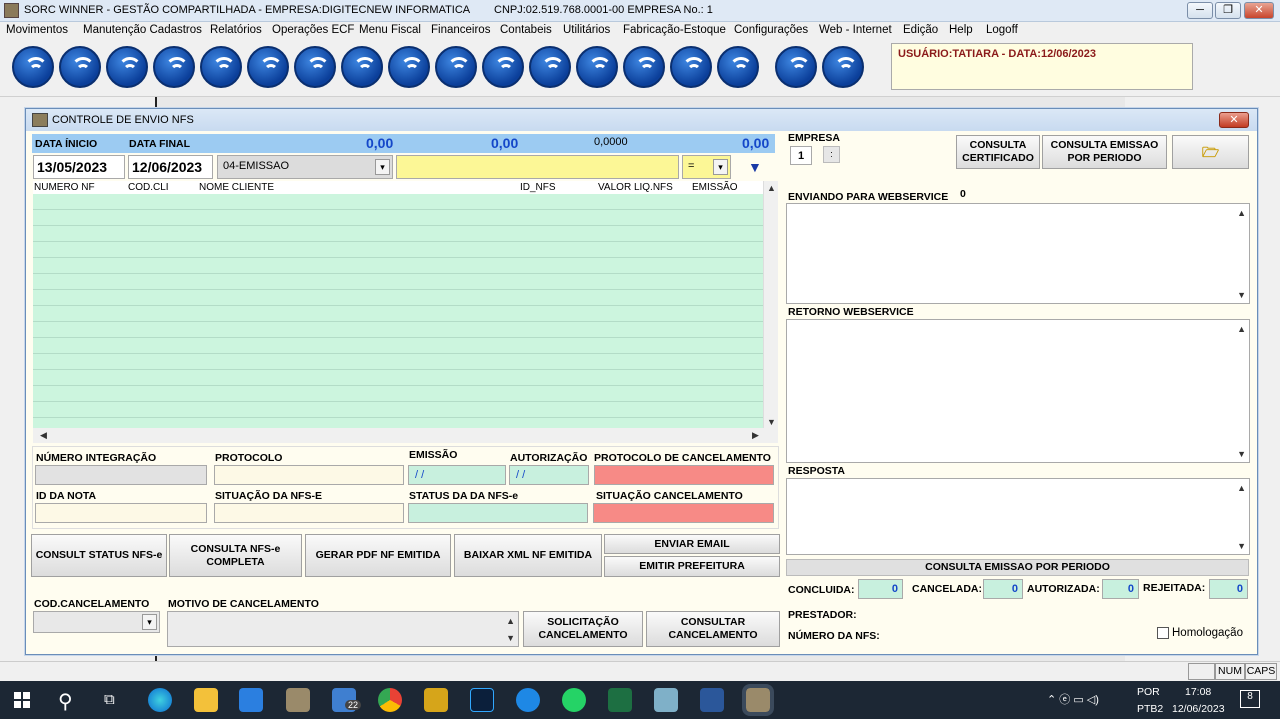 The height and width of the screenshot is (719, 1280). I want to click on filter-icon: ▼, so click(755, 167).